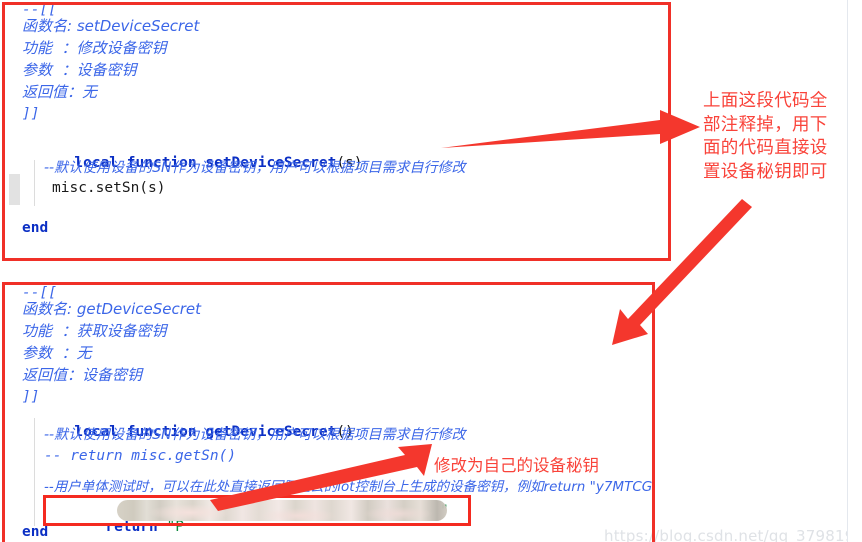 The image size is (862, 542). What do you see at coordinates (516, 465) in the screenshot?
I see `annotation-note-inline: 修改为自己的设备秘钥` at bounding box center [516, 465].